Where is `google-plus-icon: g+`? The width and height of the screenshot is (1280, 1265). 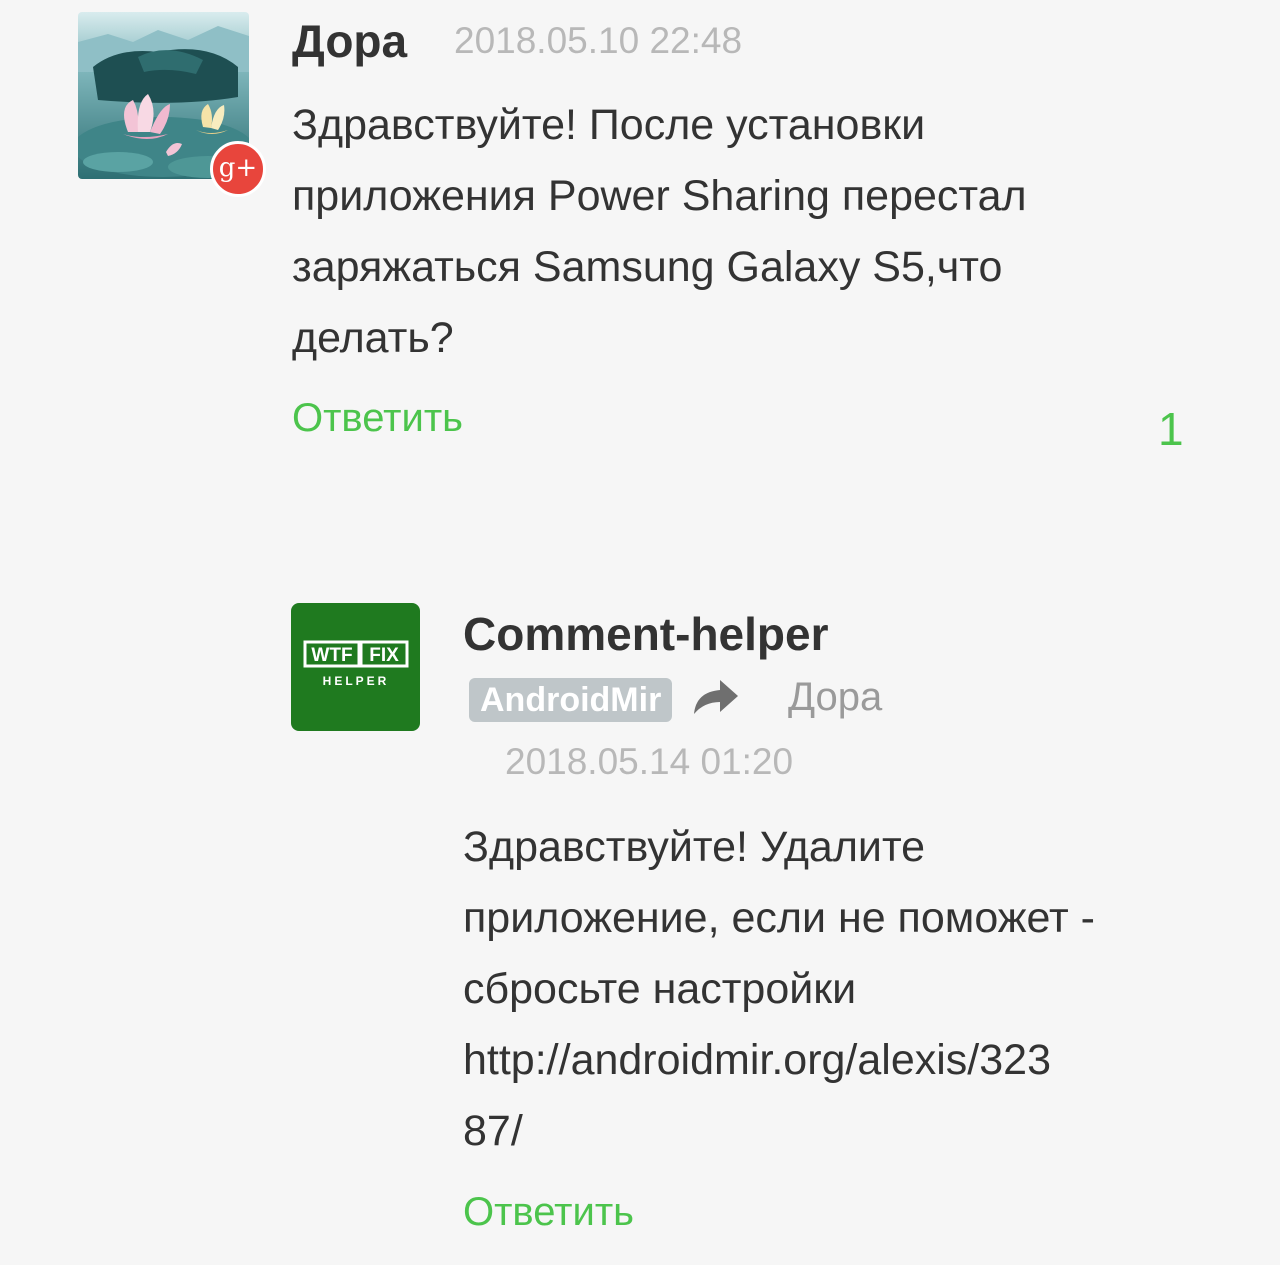 google-plus-icon: g+ is located at coordinates (238, 169).